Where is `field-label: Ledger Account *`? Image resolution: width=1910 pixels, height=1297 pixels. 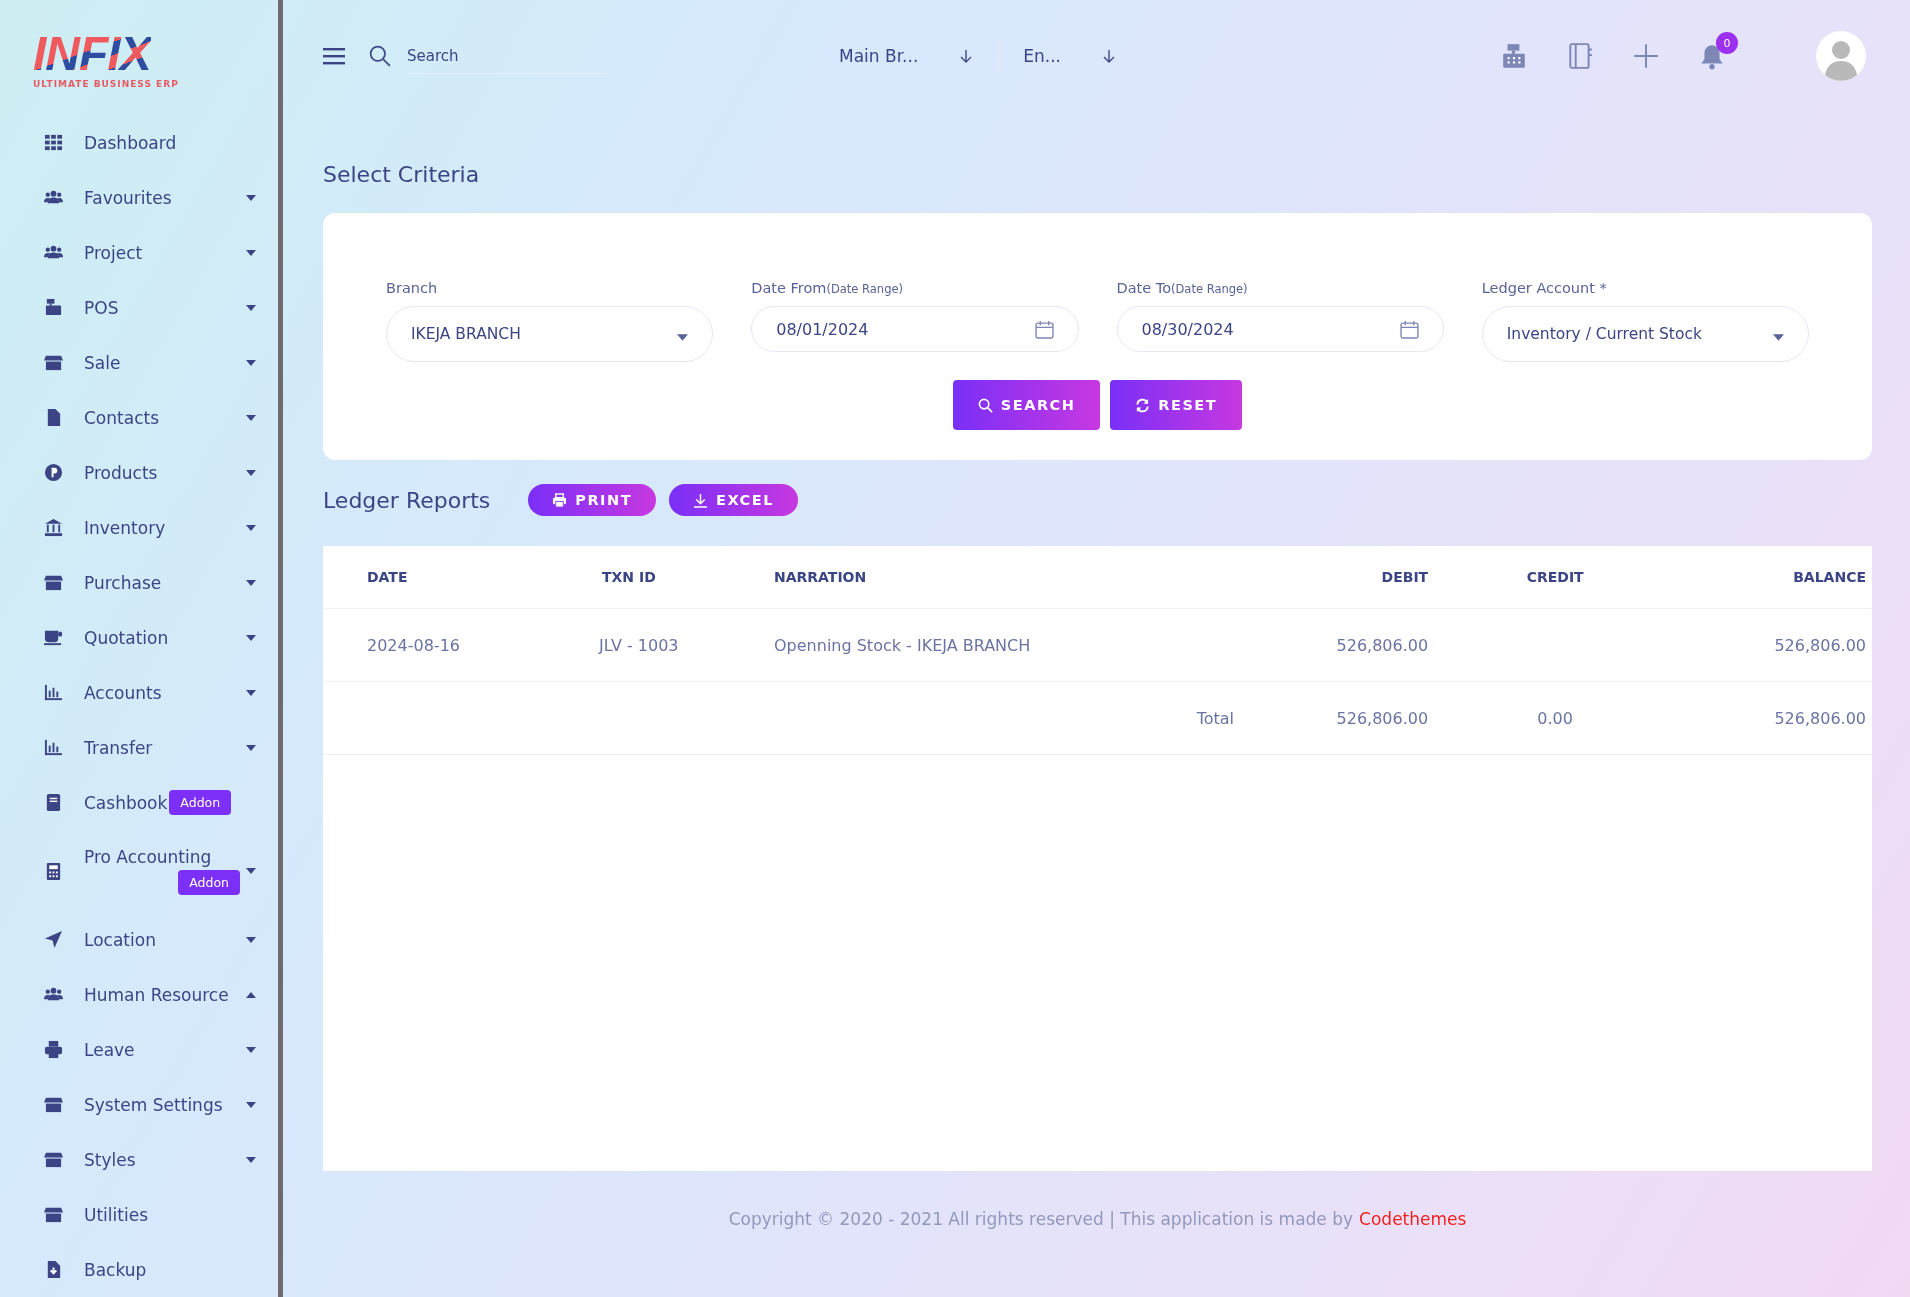
field-label: Ledger Account * is located at coordinates (1544, 288).